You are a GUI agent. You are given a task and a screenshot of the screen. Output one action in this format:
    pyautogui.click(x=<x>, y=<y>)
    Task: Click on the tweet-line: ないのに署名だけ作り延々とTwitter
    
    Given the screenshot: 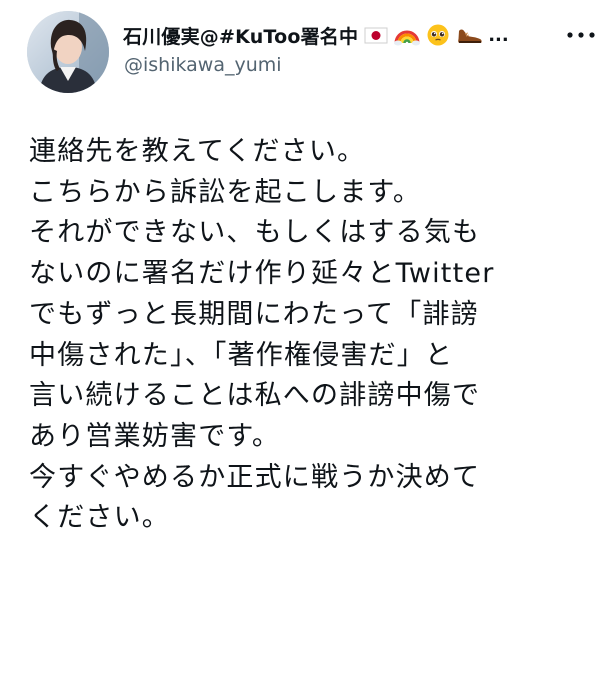 What is the action you would take?
    pyautogui.click(x=262, y=274)
    